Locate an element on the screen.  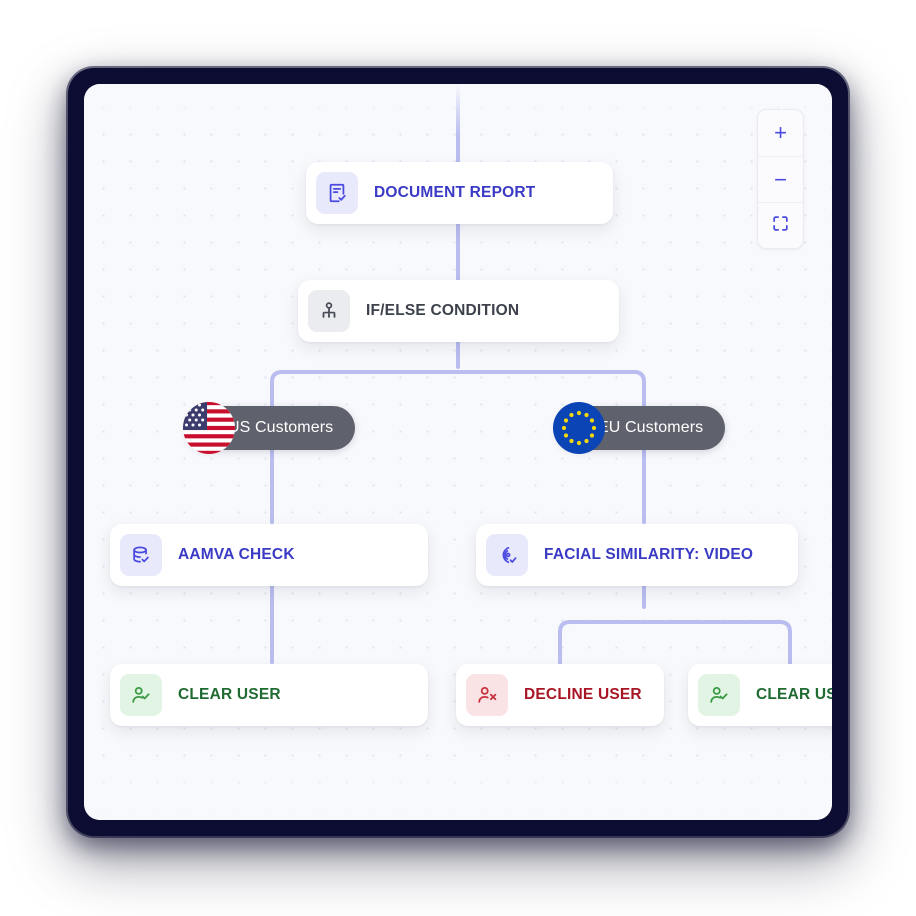
node-label: AAMVA CHECK is located at coordinates (236, 554).